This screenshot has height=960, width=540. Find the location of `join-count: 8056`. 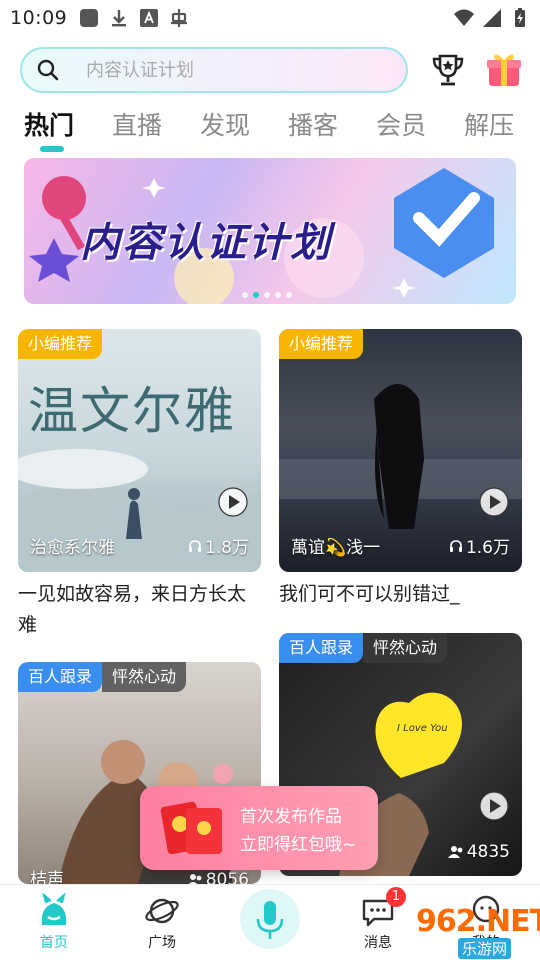

join-count: 8056 is located at coordinates (218, 877).